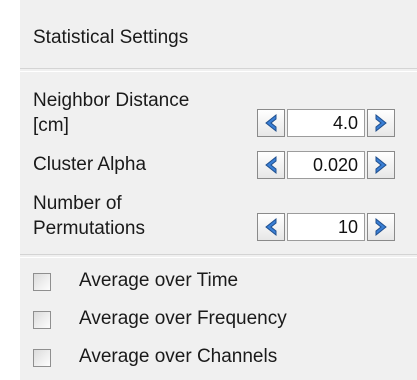  What do you see at coordinates (90, 164) in the screenshot?
I see `cluster-alpha-label: Cluster Alpha` at bounding box center [90, 164].